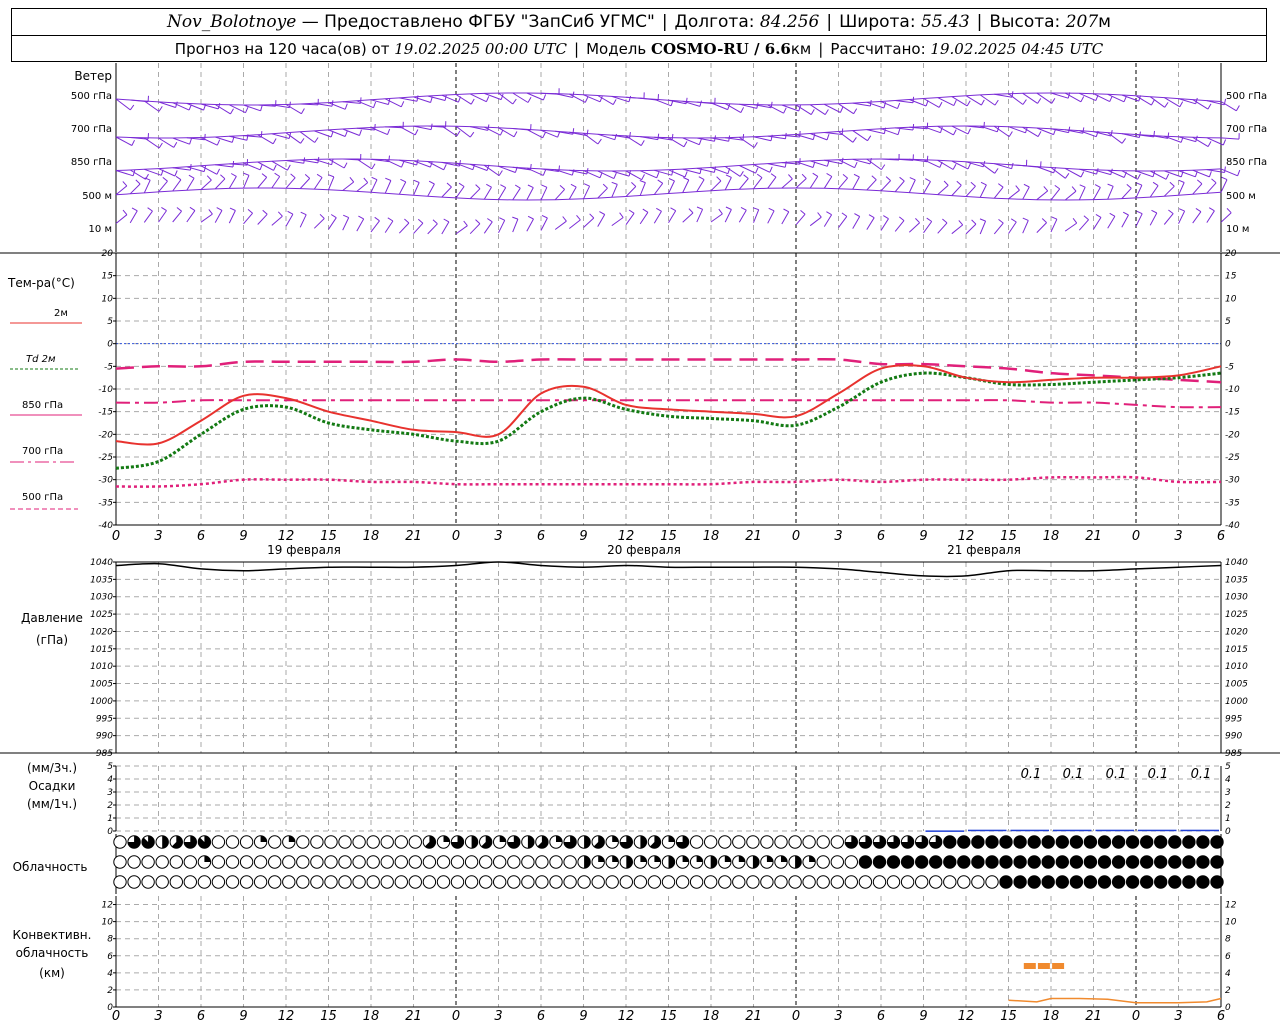 The image size is (1280, 1024). What do you see at coordinates (108, 923) in the screenshot?
I see `y-tick-label: 10` at bounding box center [108, 923].